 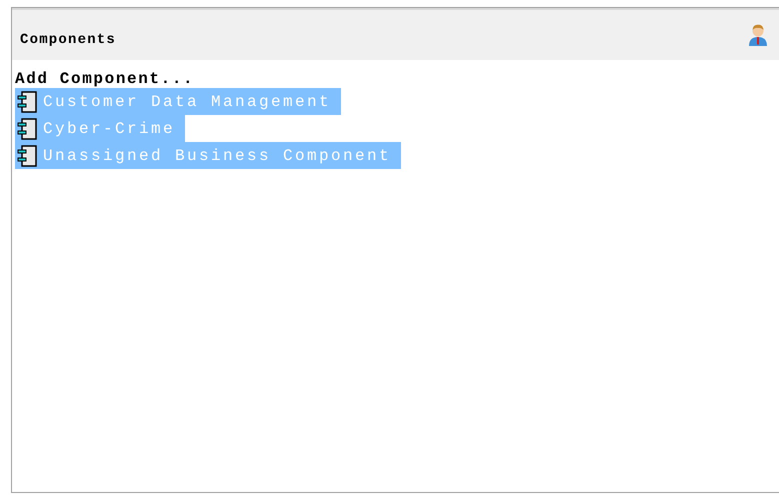 I want to click on component-name: Unassigned Business Component, so click(x=217, y=155).